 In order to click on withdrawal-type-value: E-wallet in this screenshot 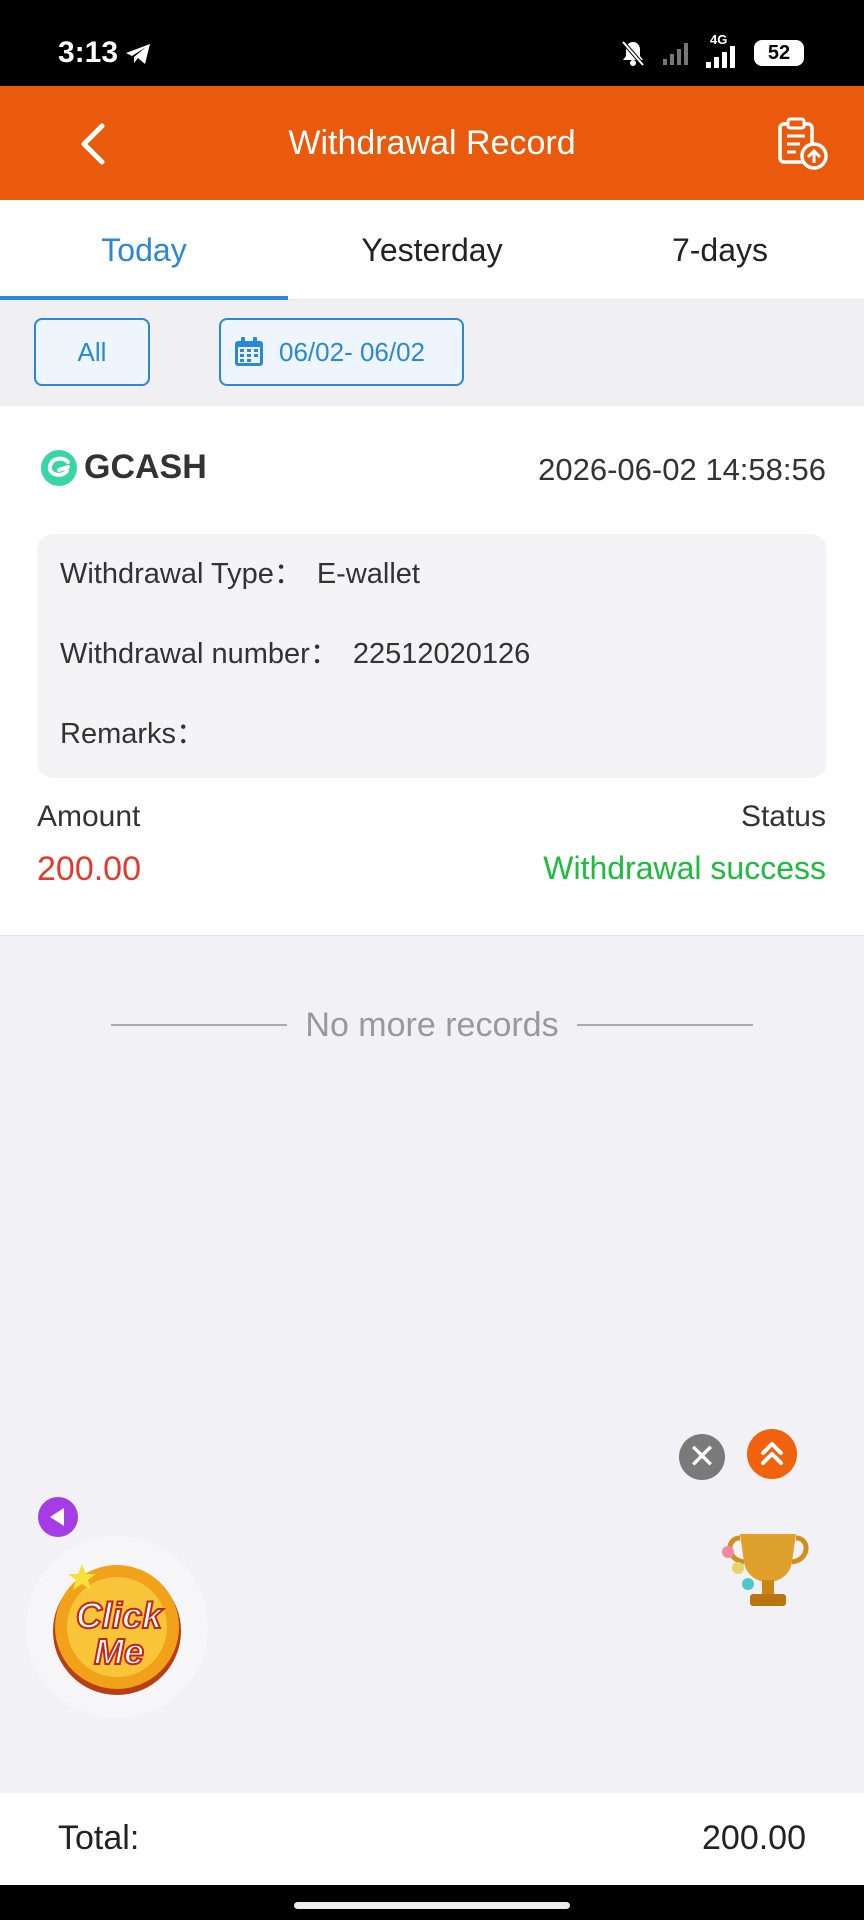, I will do `click(368, 574)`.